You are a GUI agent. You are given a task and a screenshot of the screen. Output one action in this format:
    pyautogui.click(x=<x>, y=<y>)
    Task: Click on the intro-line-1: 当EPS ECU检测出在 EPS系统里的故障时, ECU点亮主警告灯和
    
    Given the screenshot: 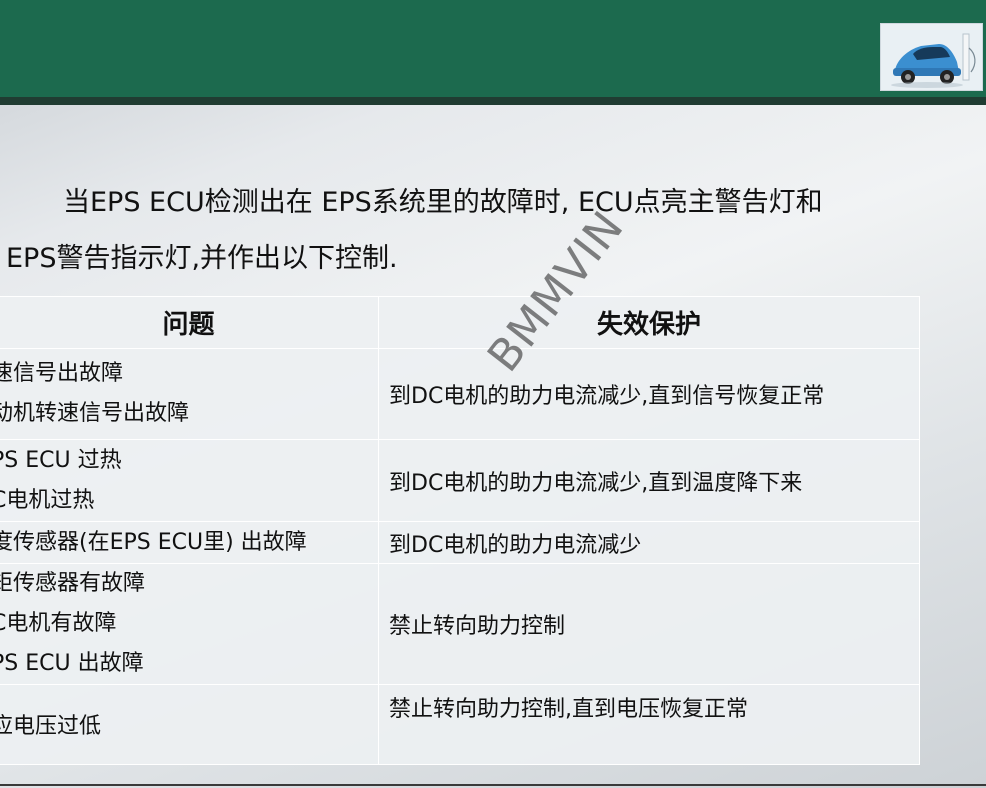 What is the action you would take?
    pyautogui.click(x=443, y=202)
    